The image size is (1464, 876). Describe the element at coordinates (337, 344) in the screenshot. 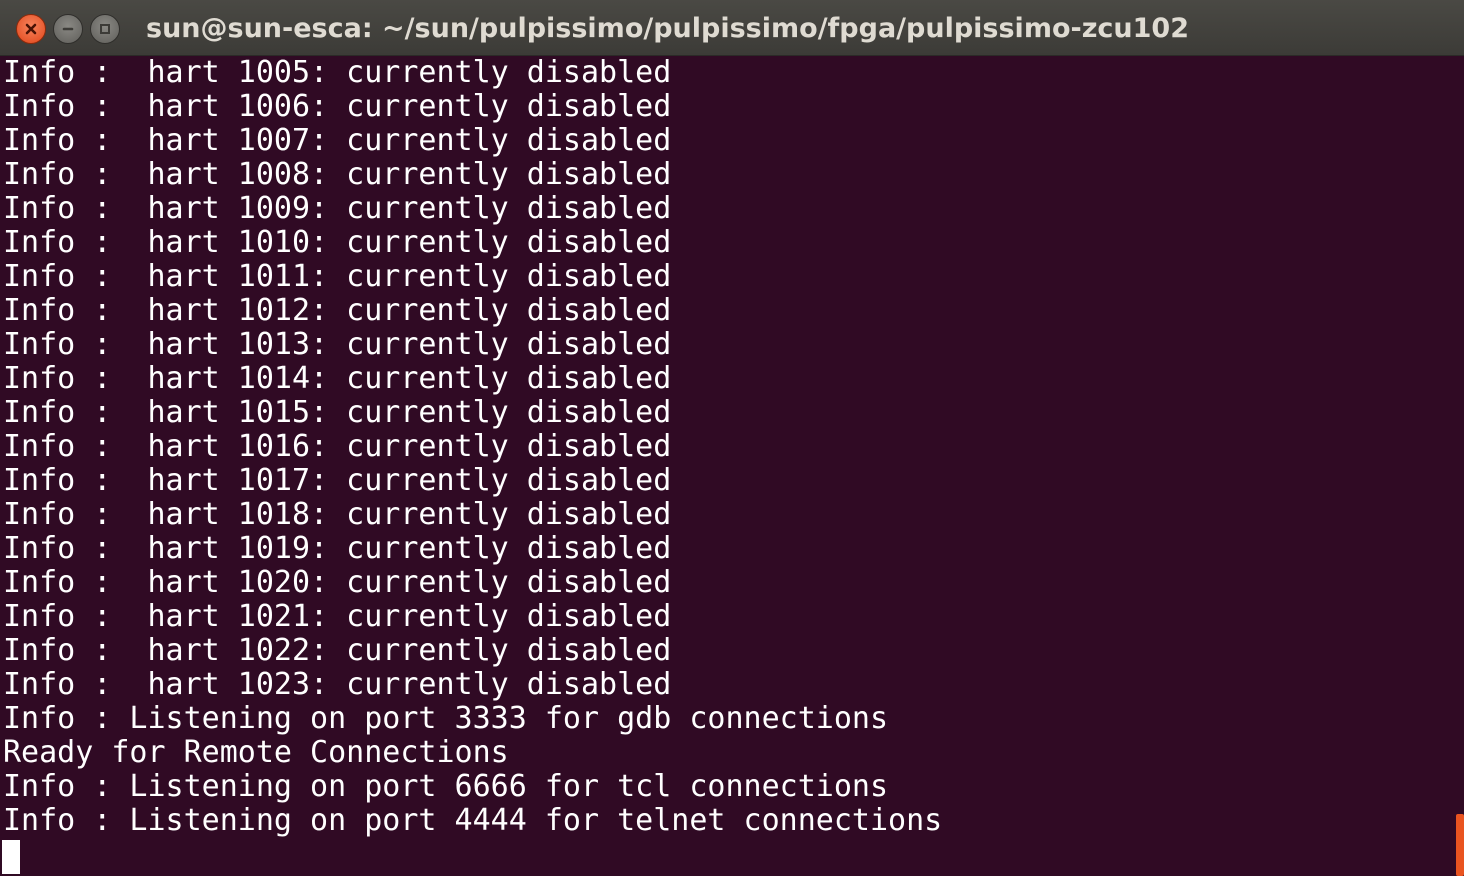

I see `terminal-line: Info : hart 1013: currently disabled` at that location.